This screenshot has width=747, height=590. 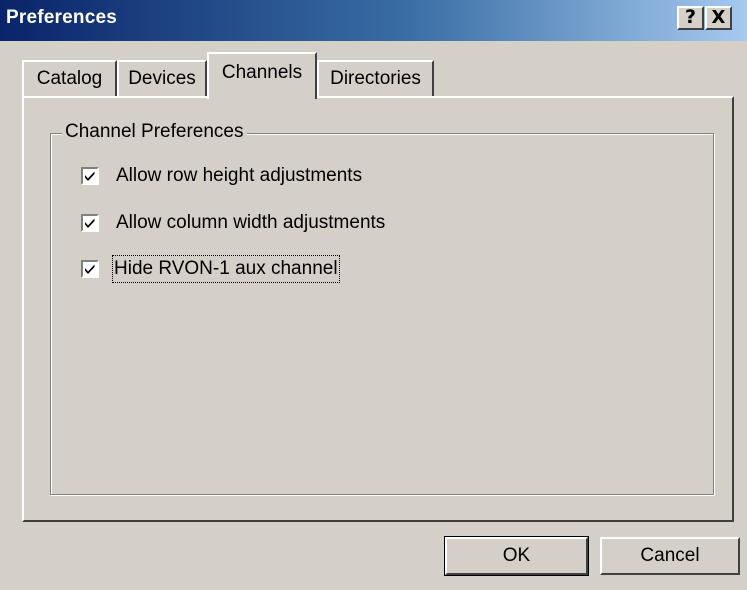 What do you see at coordinates (670, 556) in the screenshot?
I see `cancel-button: Cancel` at bounding box center [670, 556].